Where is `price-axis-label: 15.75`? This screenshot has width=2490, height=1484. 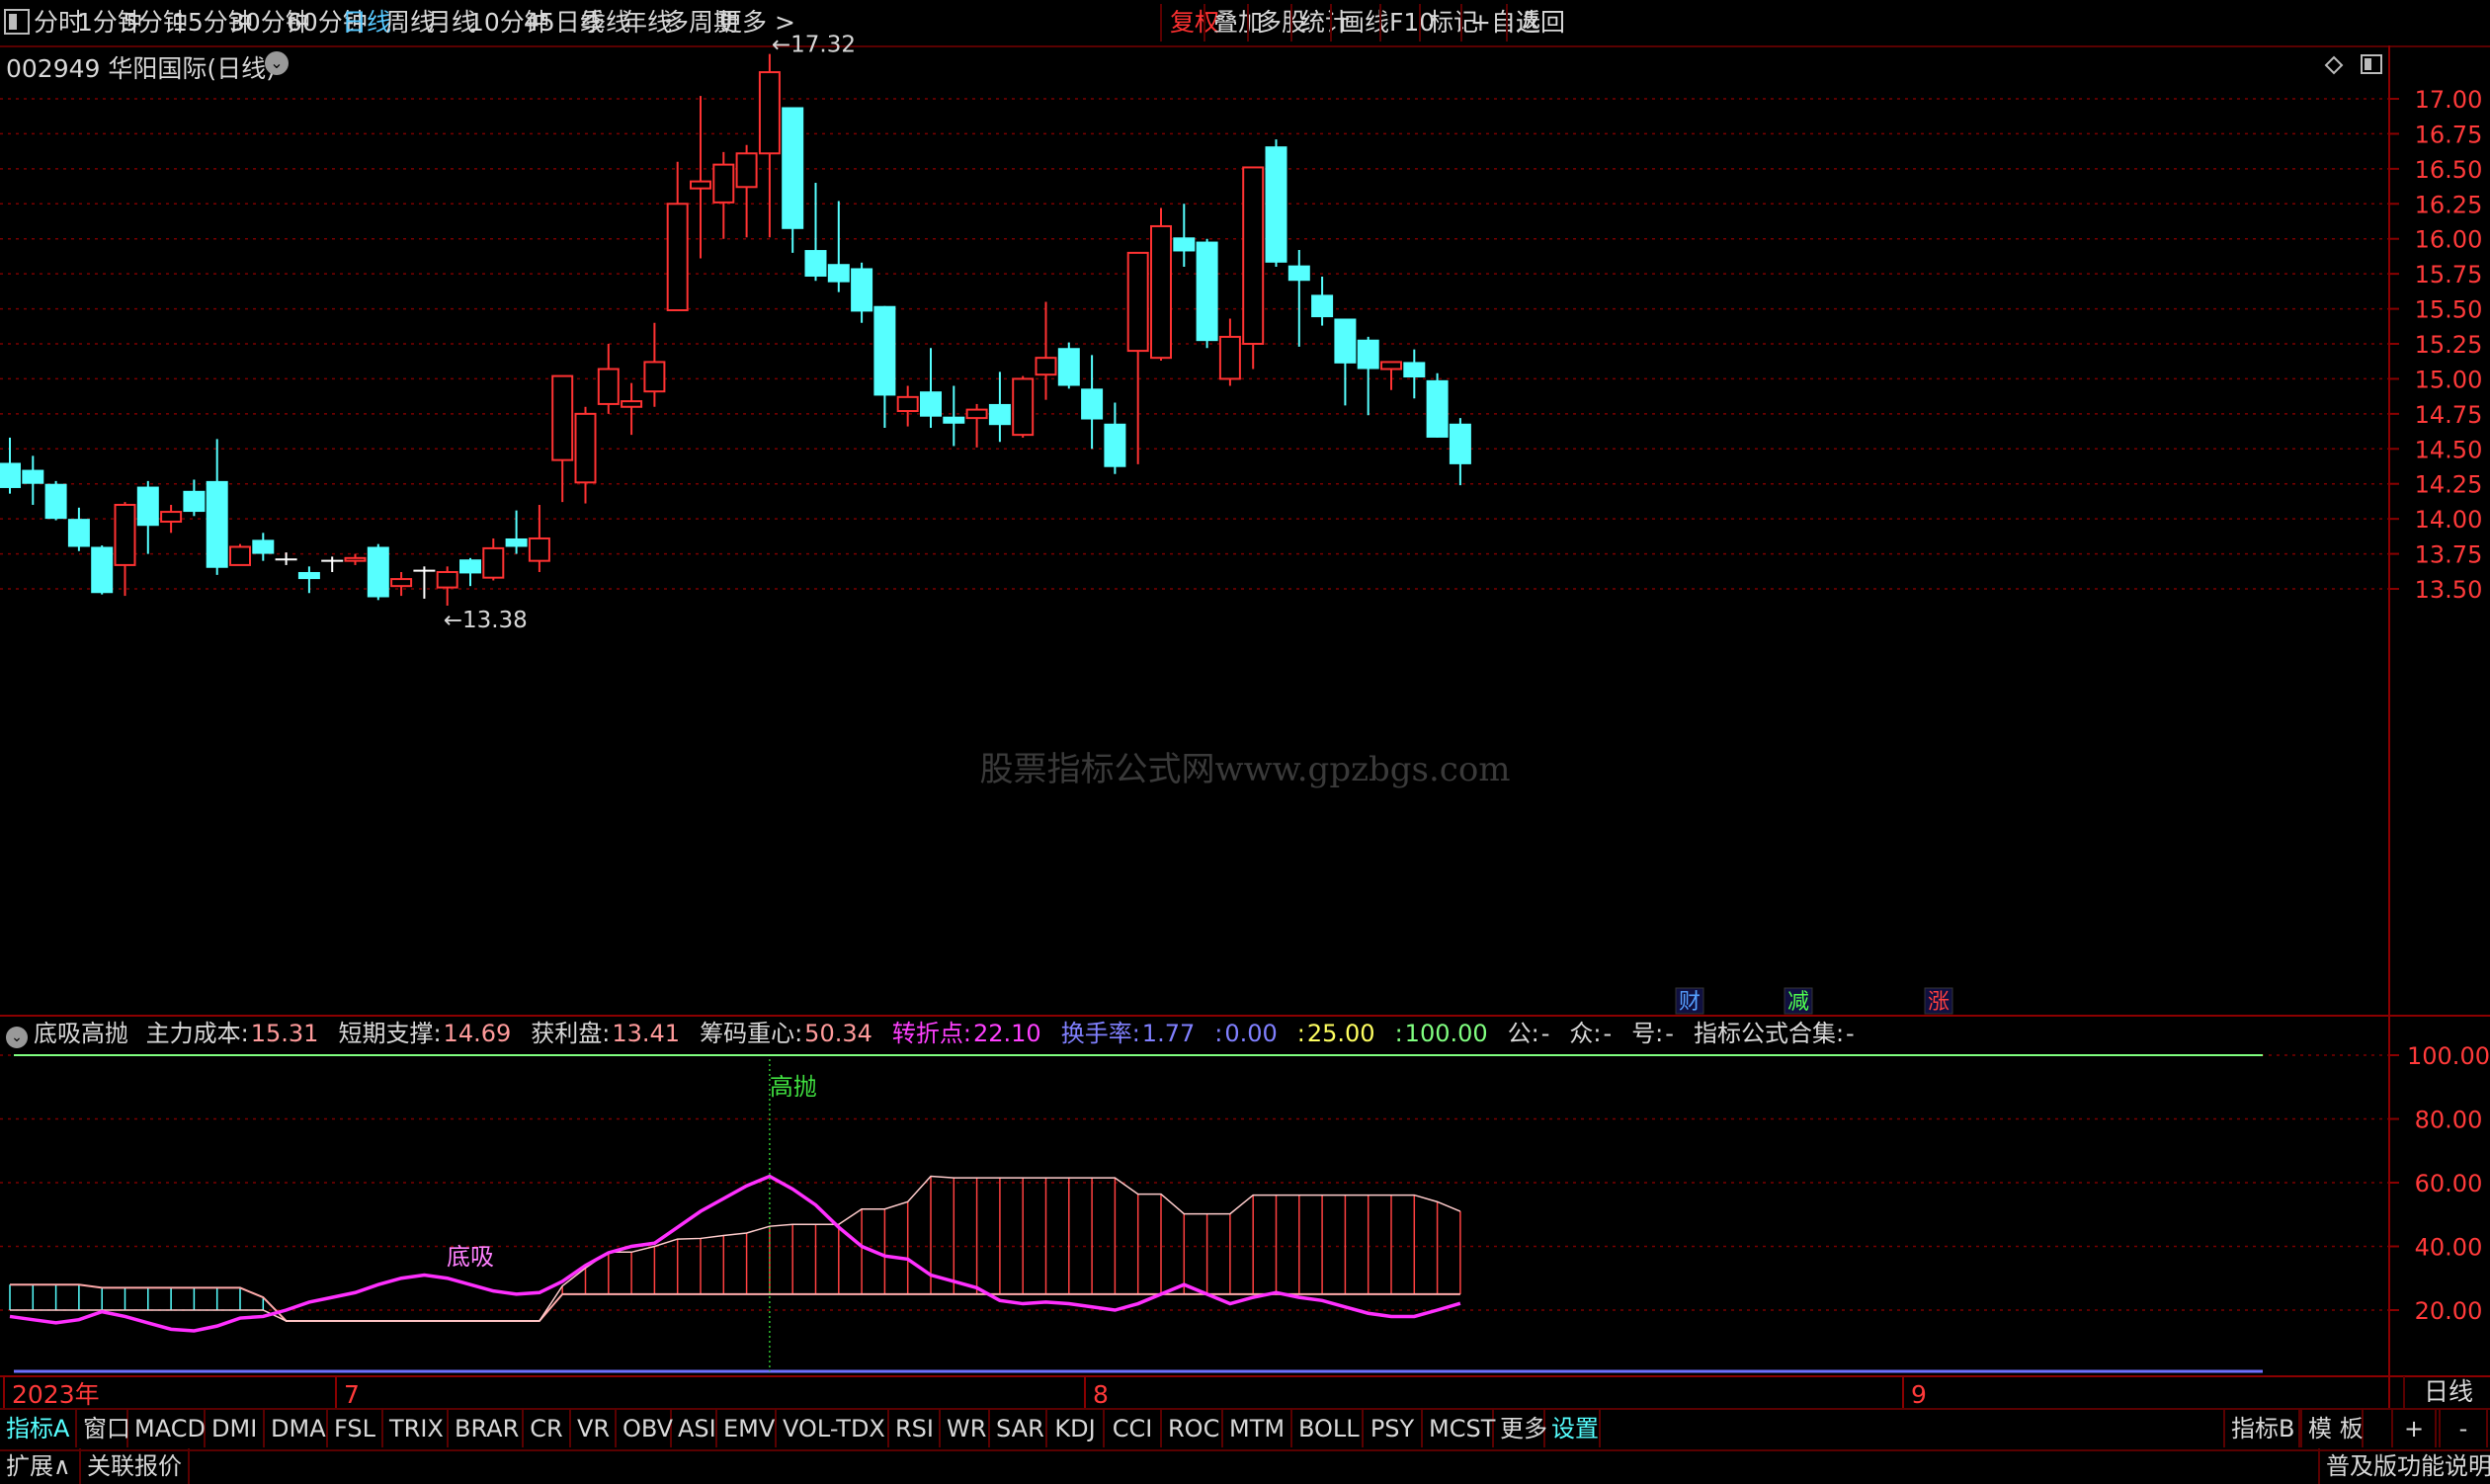
price-axis-label: 15.75 is located at coordinates (2449, 275).